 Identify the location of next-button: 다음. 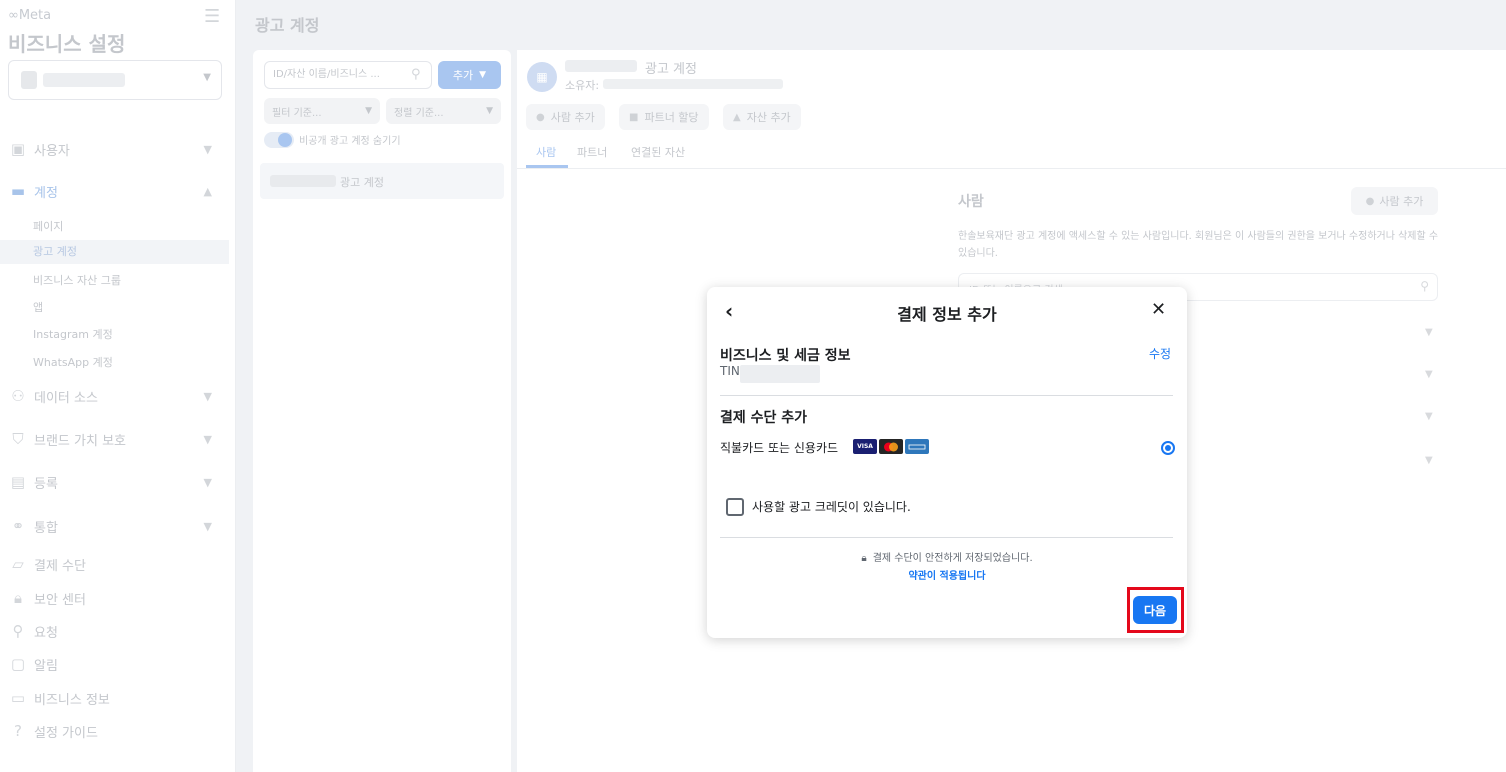
(1155, 610).